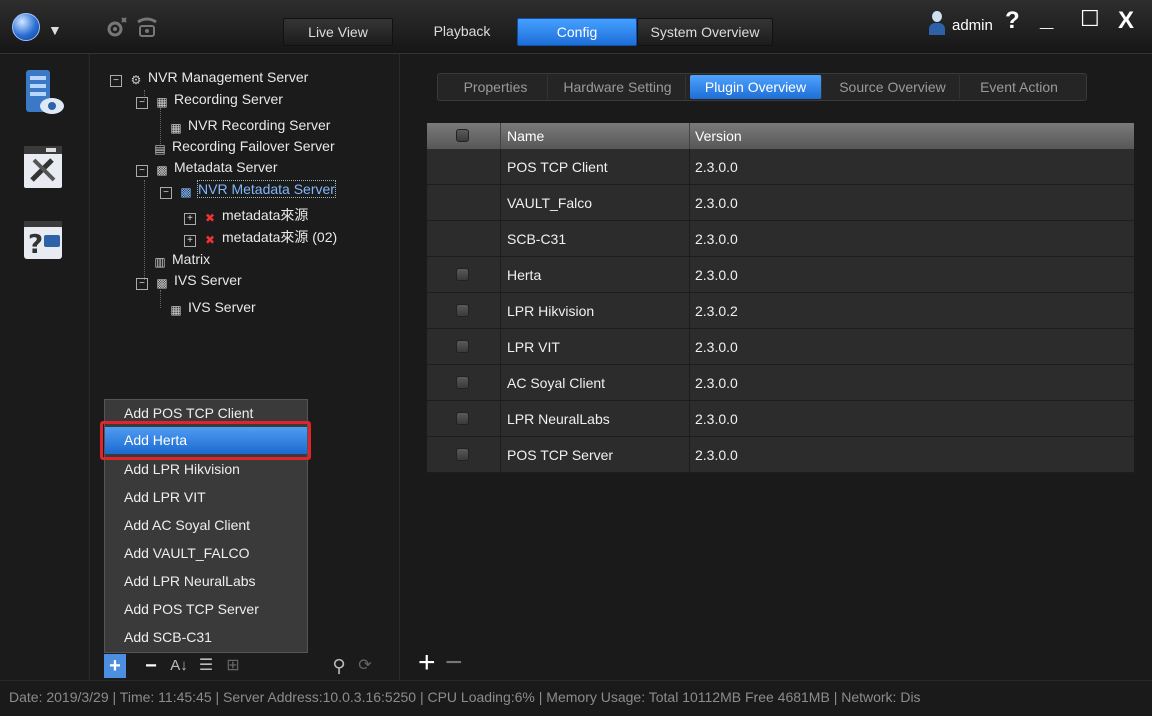  What do you see at coordinates (533, 347) in the screenshot?
I see `cell-name: LPR VIT` at bounding box center [533, 347].